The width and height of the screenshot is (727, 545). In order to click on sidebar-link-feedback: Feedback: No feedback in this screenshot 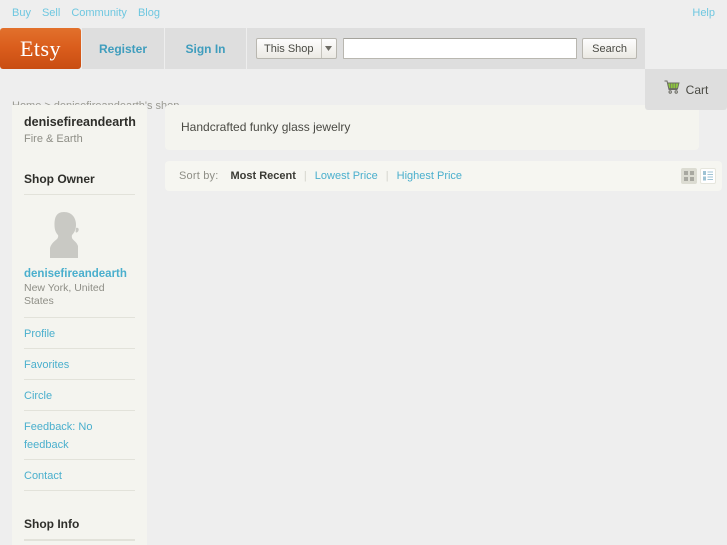, I will do `click(58, 436)`.